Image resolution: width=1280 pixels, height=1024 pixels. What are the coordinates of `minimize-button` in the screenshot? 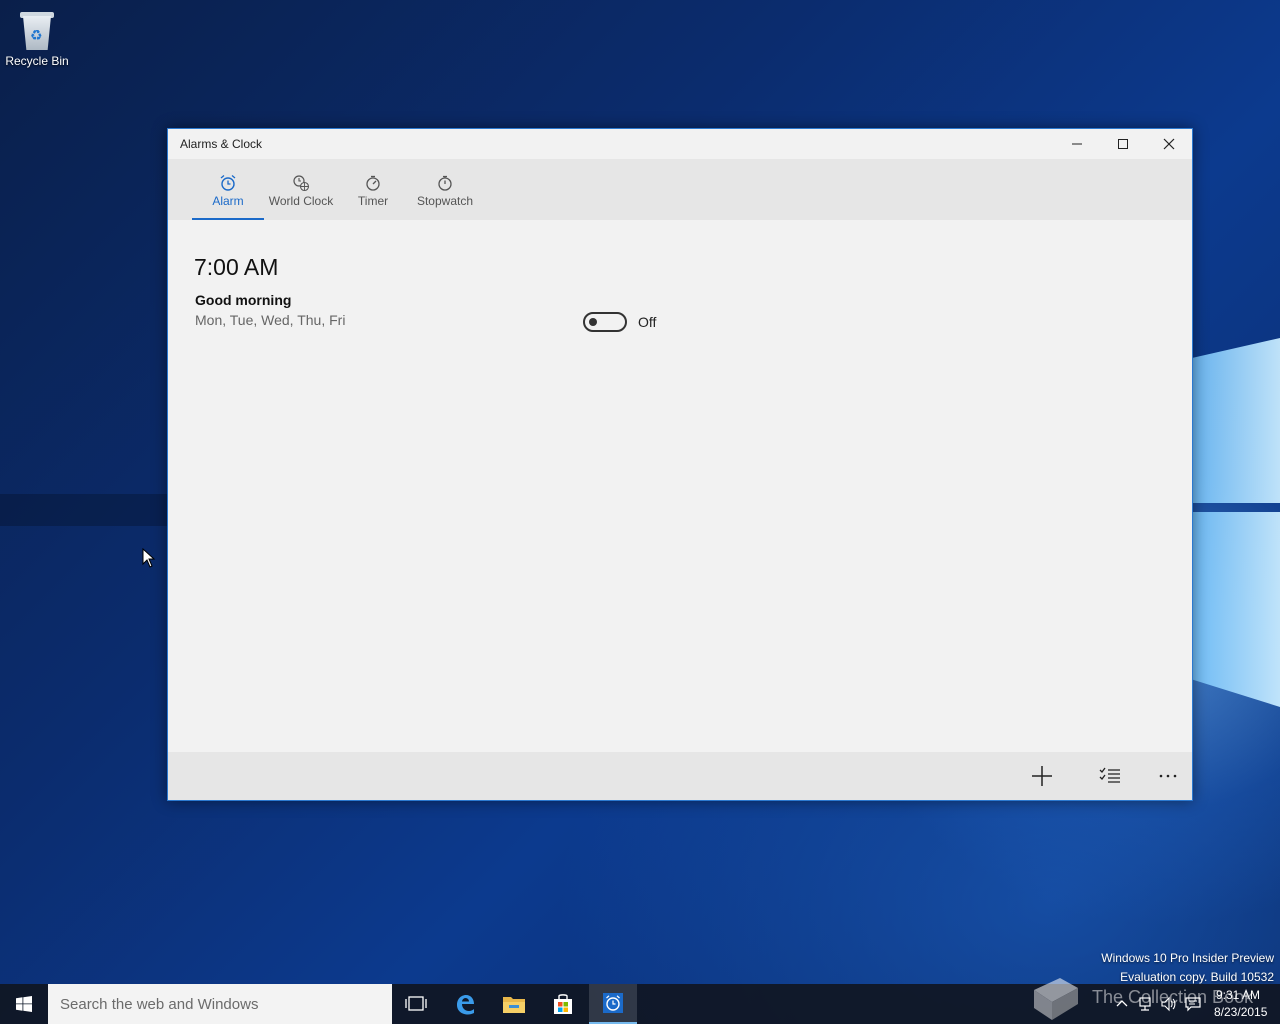 It's located at (1077, 144).